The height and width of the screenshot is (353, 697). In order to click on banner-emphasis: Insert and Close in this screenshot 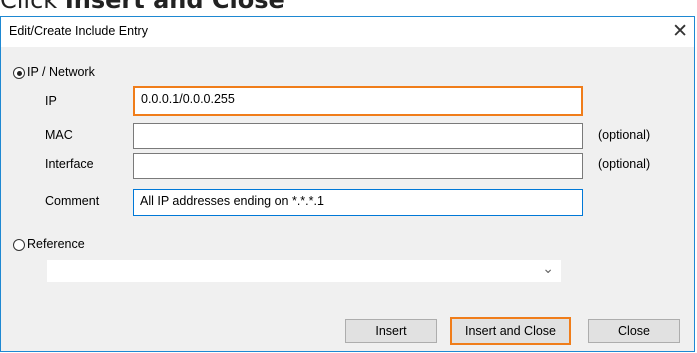, I will do `click(174, 7)`.